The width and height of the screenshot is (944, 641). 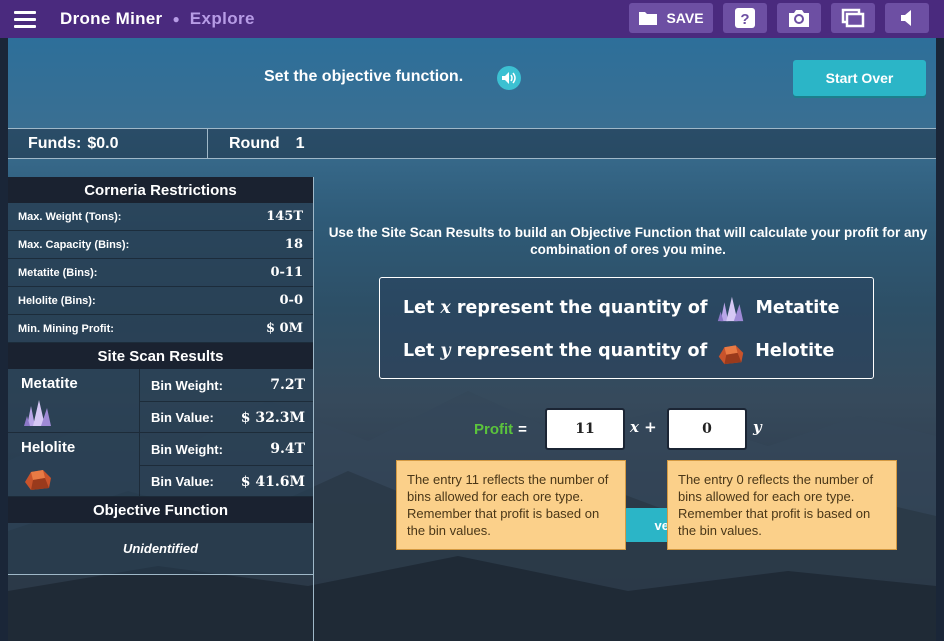 What do you see at coordinates (160, 217) in the screenshot?
I see `restriction-row: Max. Weight (Tons): 145T` at bounding box center [160, 217].